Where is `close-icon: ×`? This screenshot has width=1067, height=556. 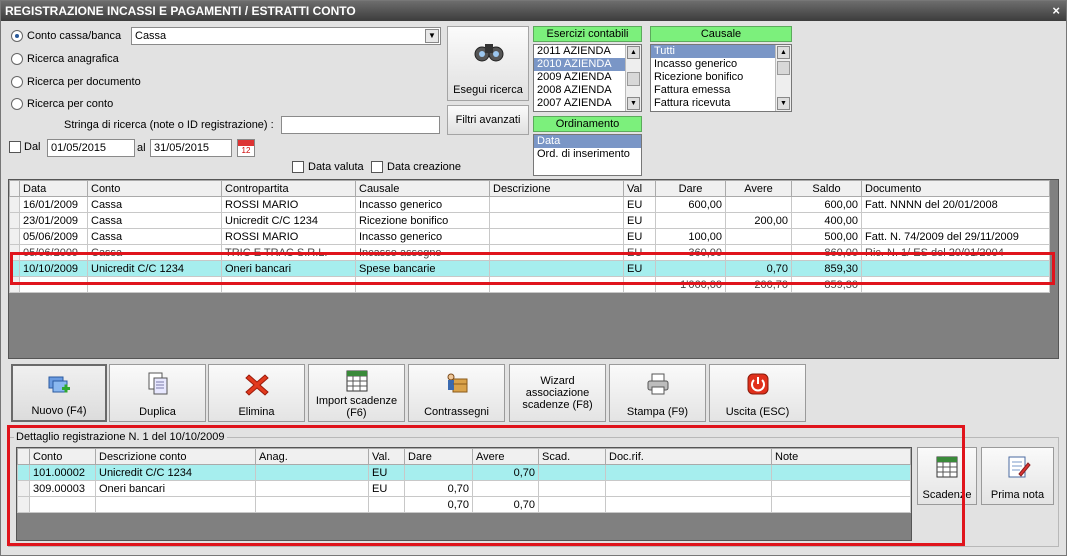
close-icon: × is located at coordinates (1056, 11).